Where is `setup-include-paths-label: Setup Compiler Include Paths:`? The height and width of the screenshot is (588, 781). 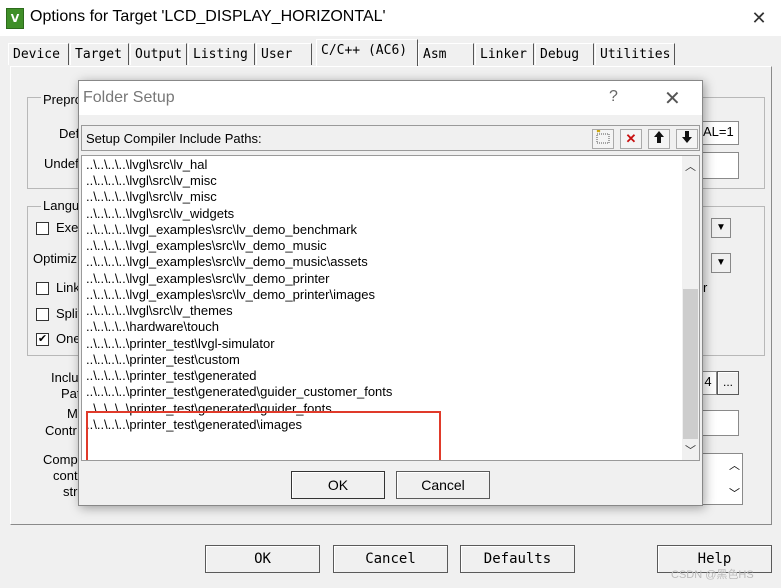 setup-include-paths-label: Setup Compiler Include Paths: is located at coordinates (174, 138).